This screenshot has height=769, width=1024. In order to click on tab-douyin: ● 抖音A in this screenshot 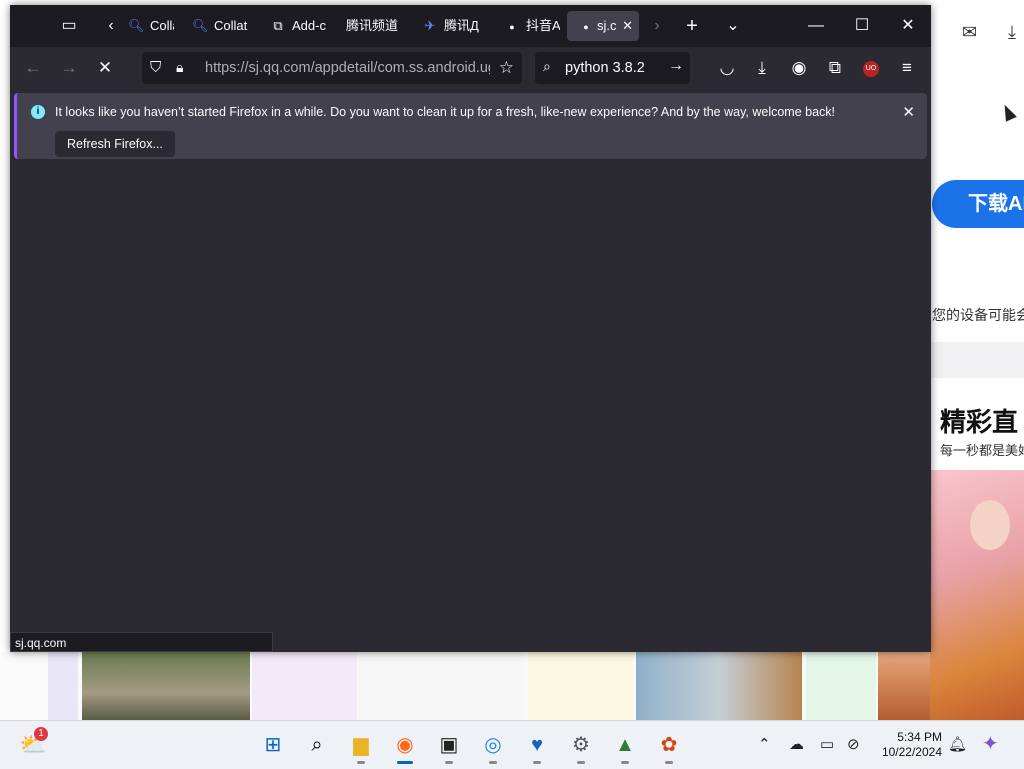, I will do `click(532, 26)`.